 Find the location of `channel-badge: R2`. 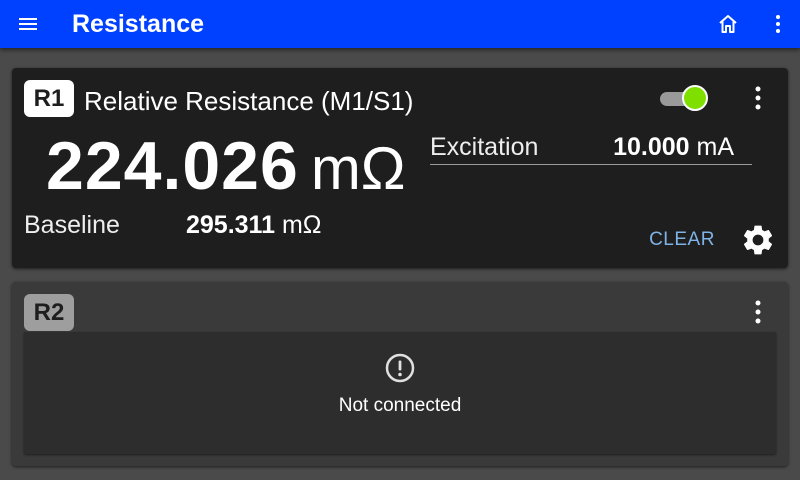

channel-badge: R2 is located at coordinates (49, 312).